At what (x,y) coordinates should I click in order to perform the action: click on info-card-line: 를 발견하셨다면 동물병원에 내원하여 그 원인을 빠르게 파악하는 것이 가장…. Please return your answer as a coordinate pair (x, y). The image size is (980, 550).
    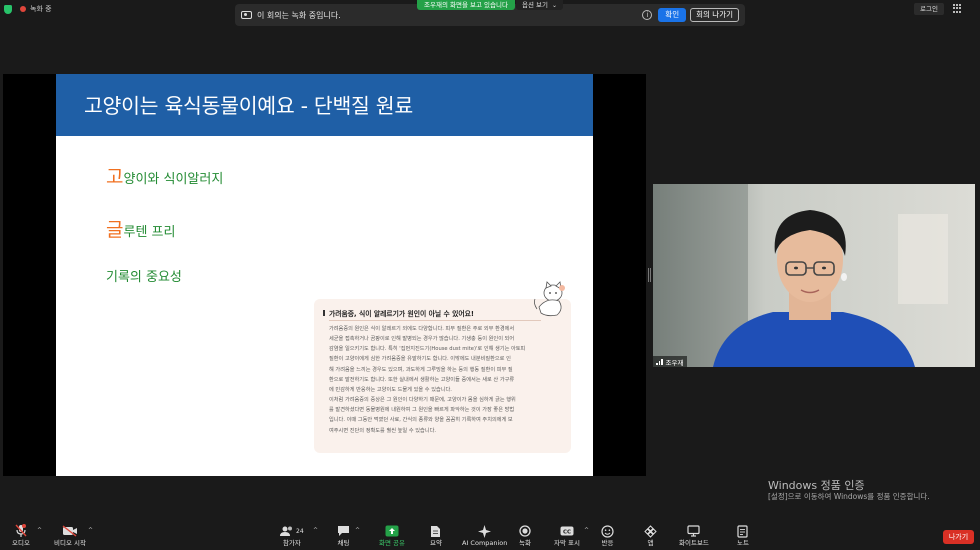
    Looking at the image, I should click on (422, 410).